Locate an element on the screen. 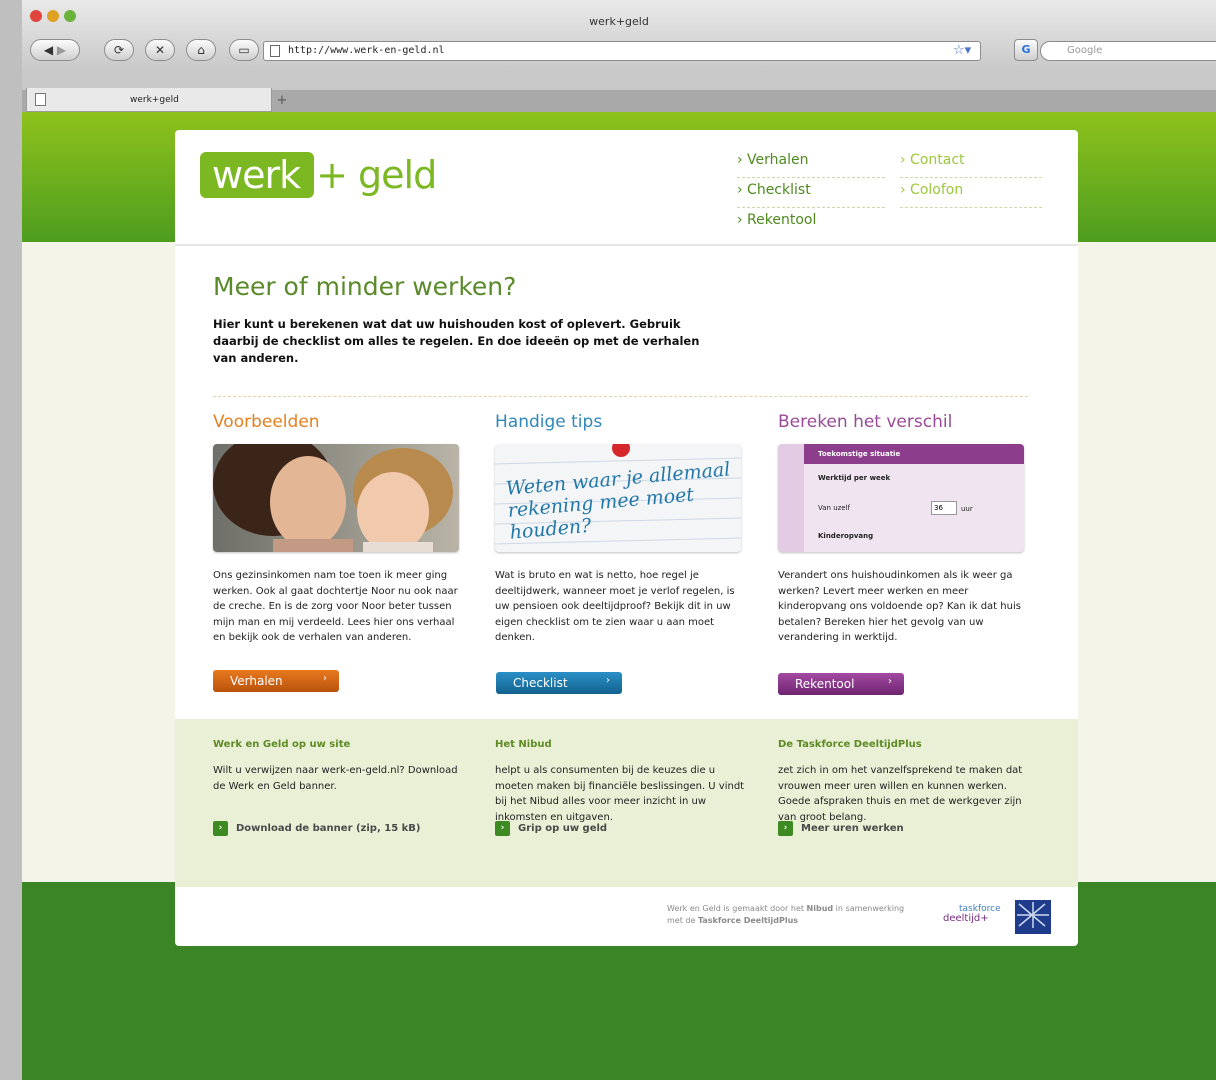 This screenshot has width=1216, height=1080. back-forward-button: ◀ ▶ is located at coordinates (55, 50).